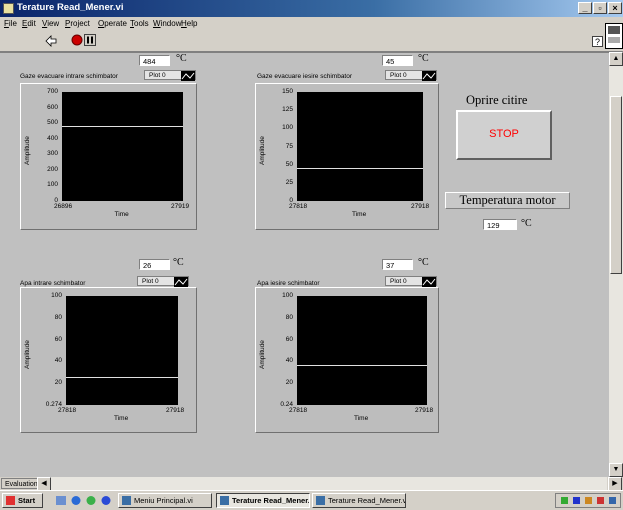 The width and height of the screenshot is (623, 510). I want to click on gaze-iesire-label: Gaze evacuare iesire schimbator, so click(305, 76).